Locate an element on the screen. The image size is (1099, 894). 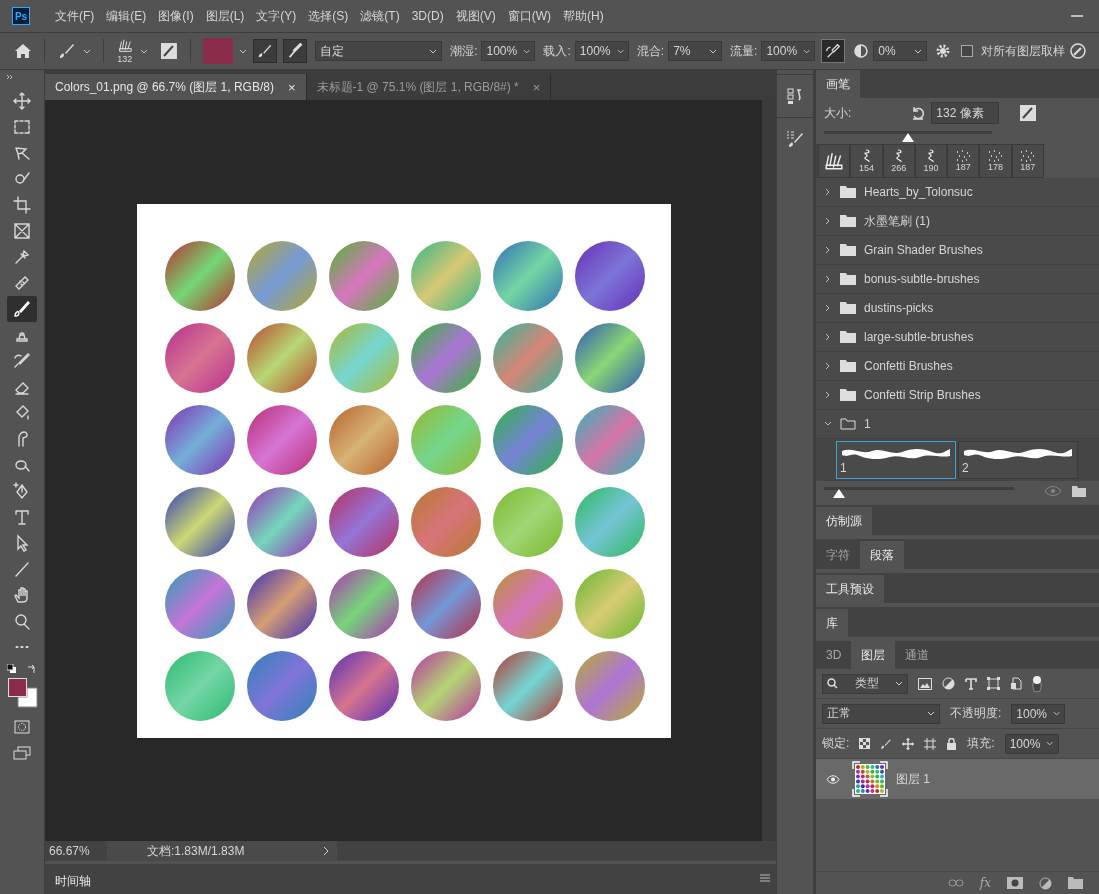
brush-group: Grain Shader Brushes is located at coordinates (957, 250).